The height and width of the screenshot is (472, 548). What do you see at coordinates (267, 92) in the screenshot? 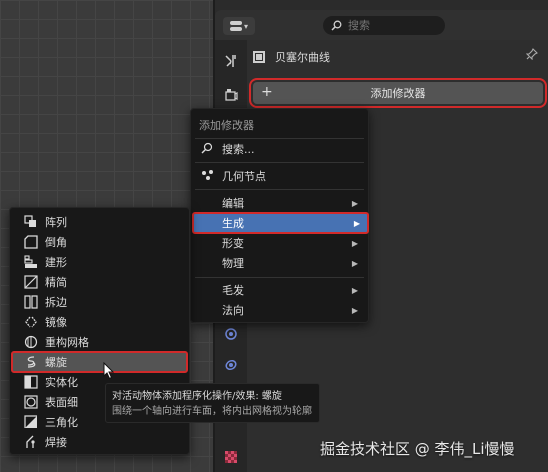
I see `plus-icon: +` at bounding box center [267, 92].